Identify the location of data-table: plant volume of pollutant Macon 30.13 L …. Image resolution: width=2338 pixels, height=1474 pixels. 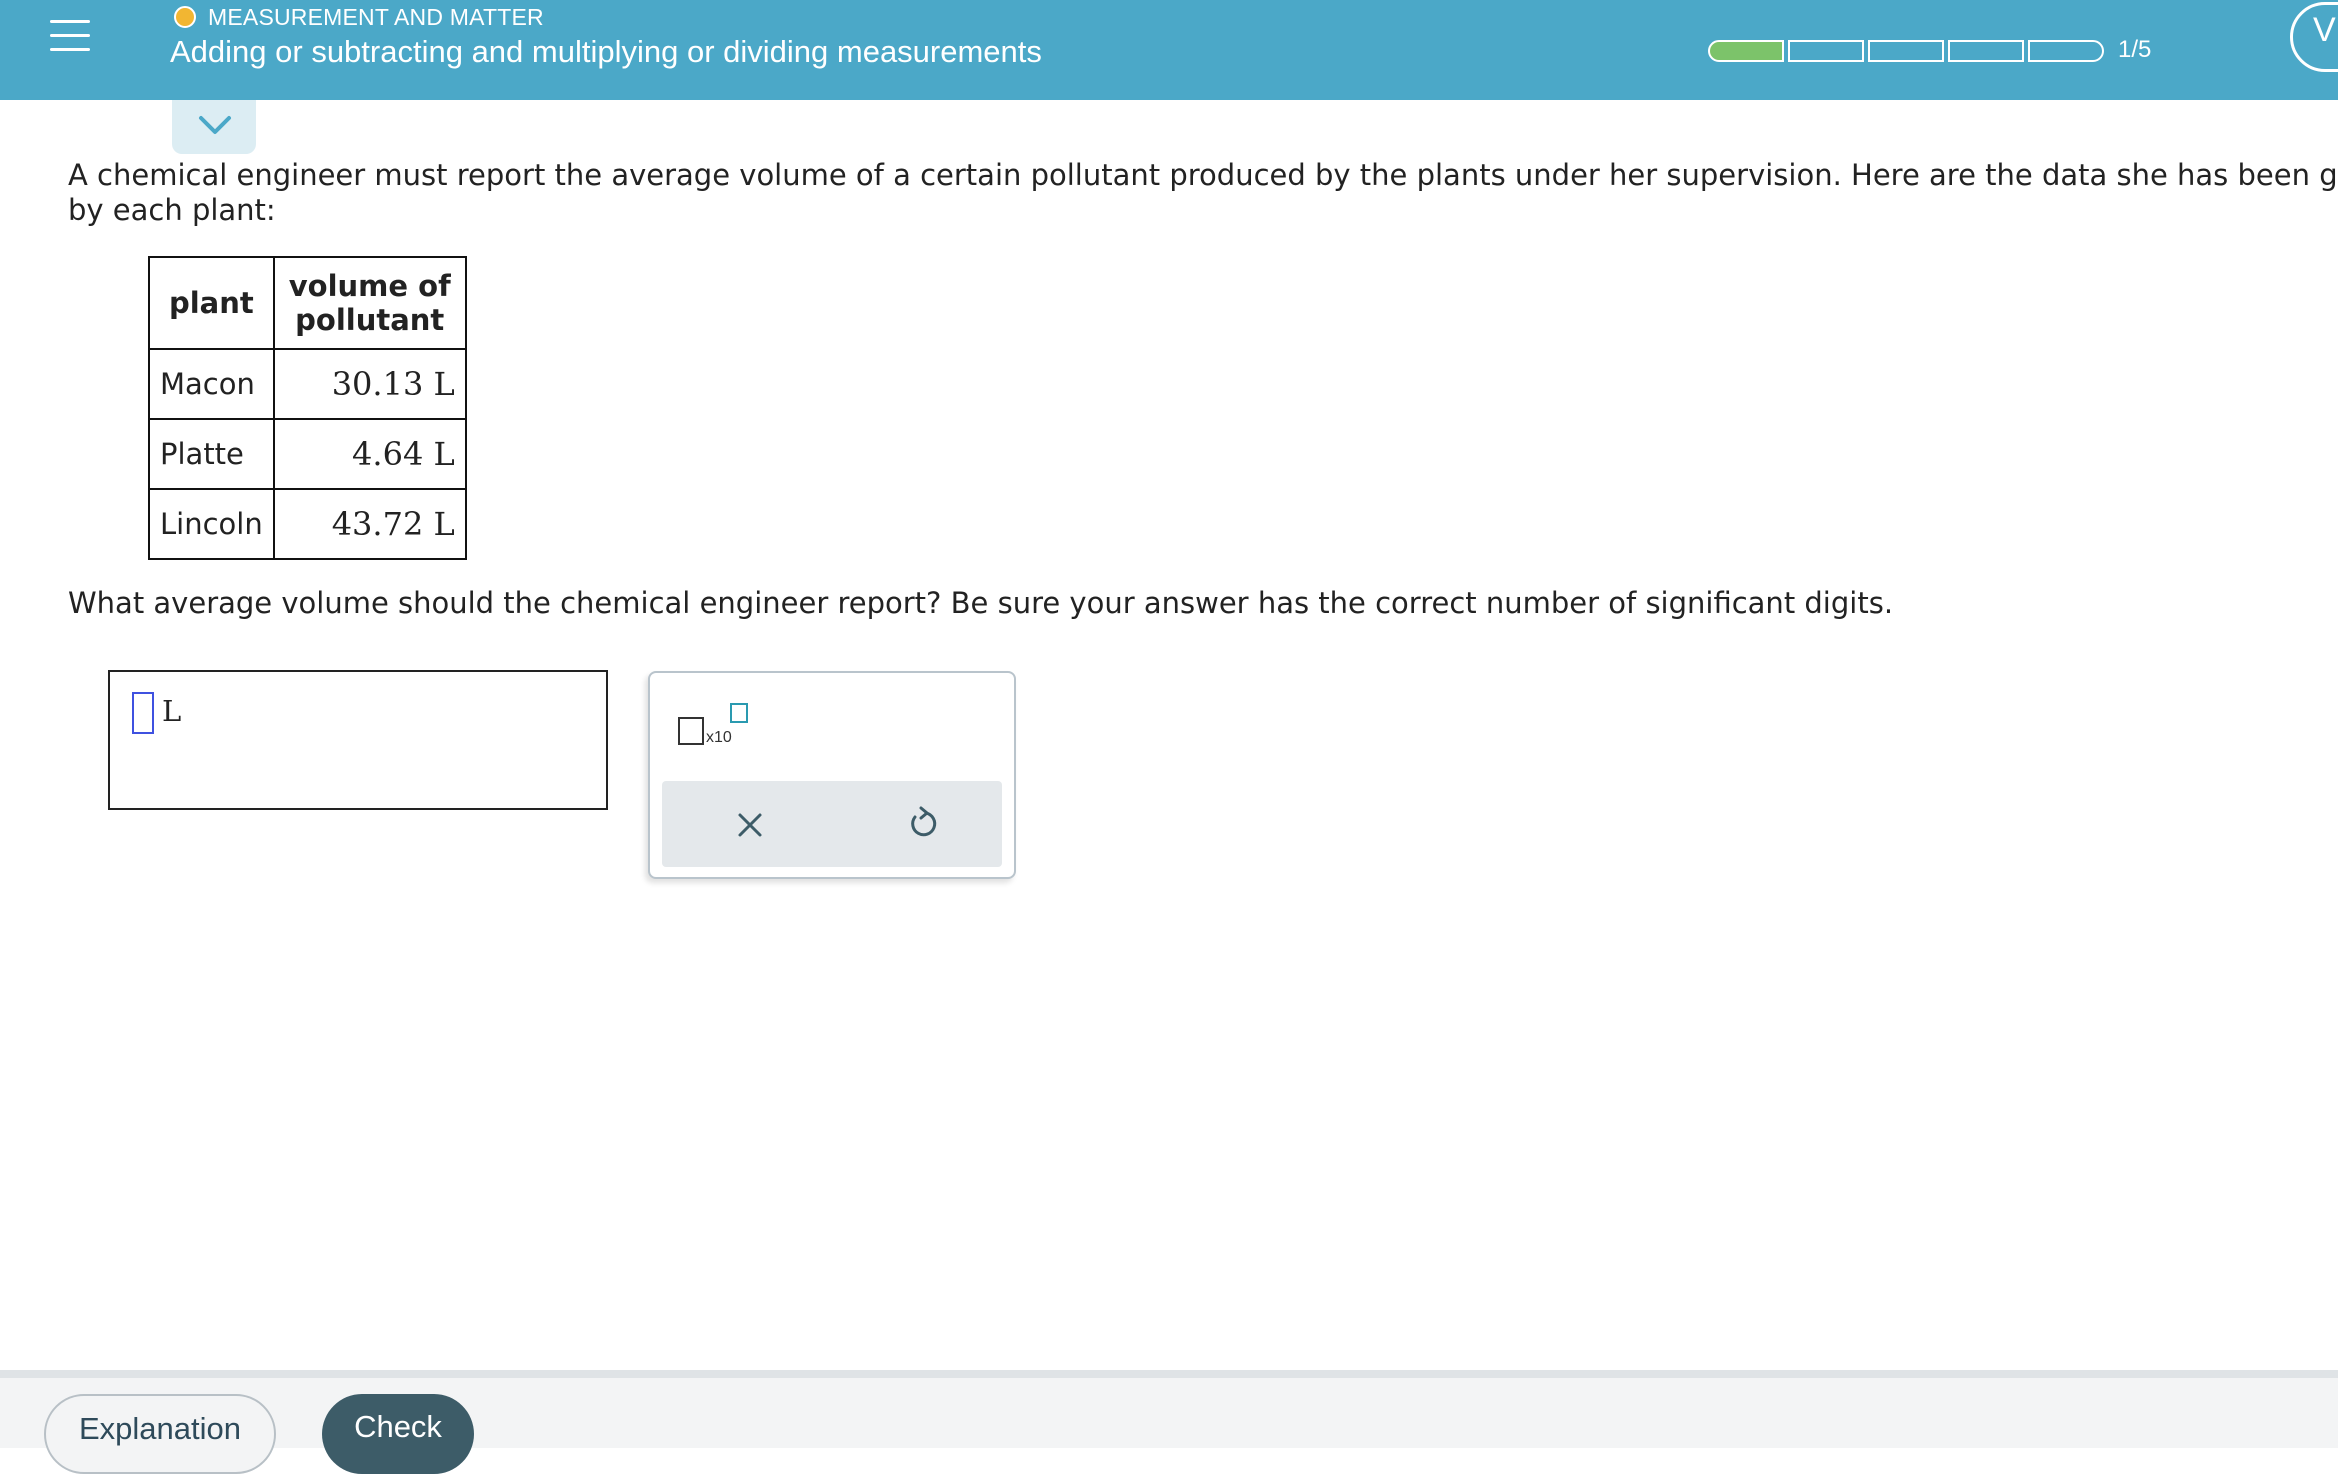
(307, 408).